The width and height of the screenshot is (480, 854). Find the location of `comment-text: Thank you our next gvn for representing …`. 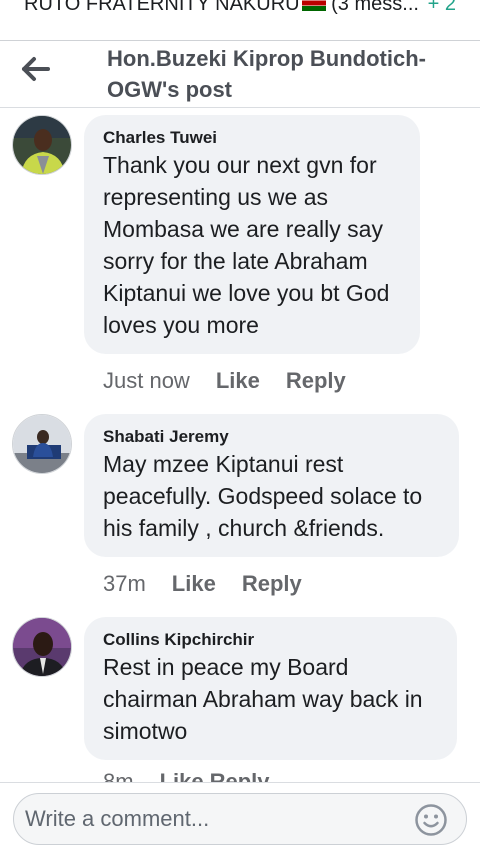

comment-text: Thank you our next gvn for representing … is located at coordinates (246, 245).